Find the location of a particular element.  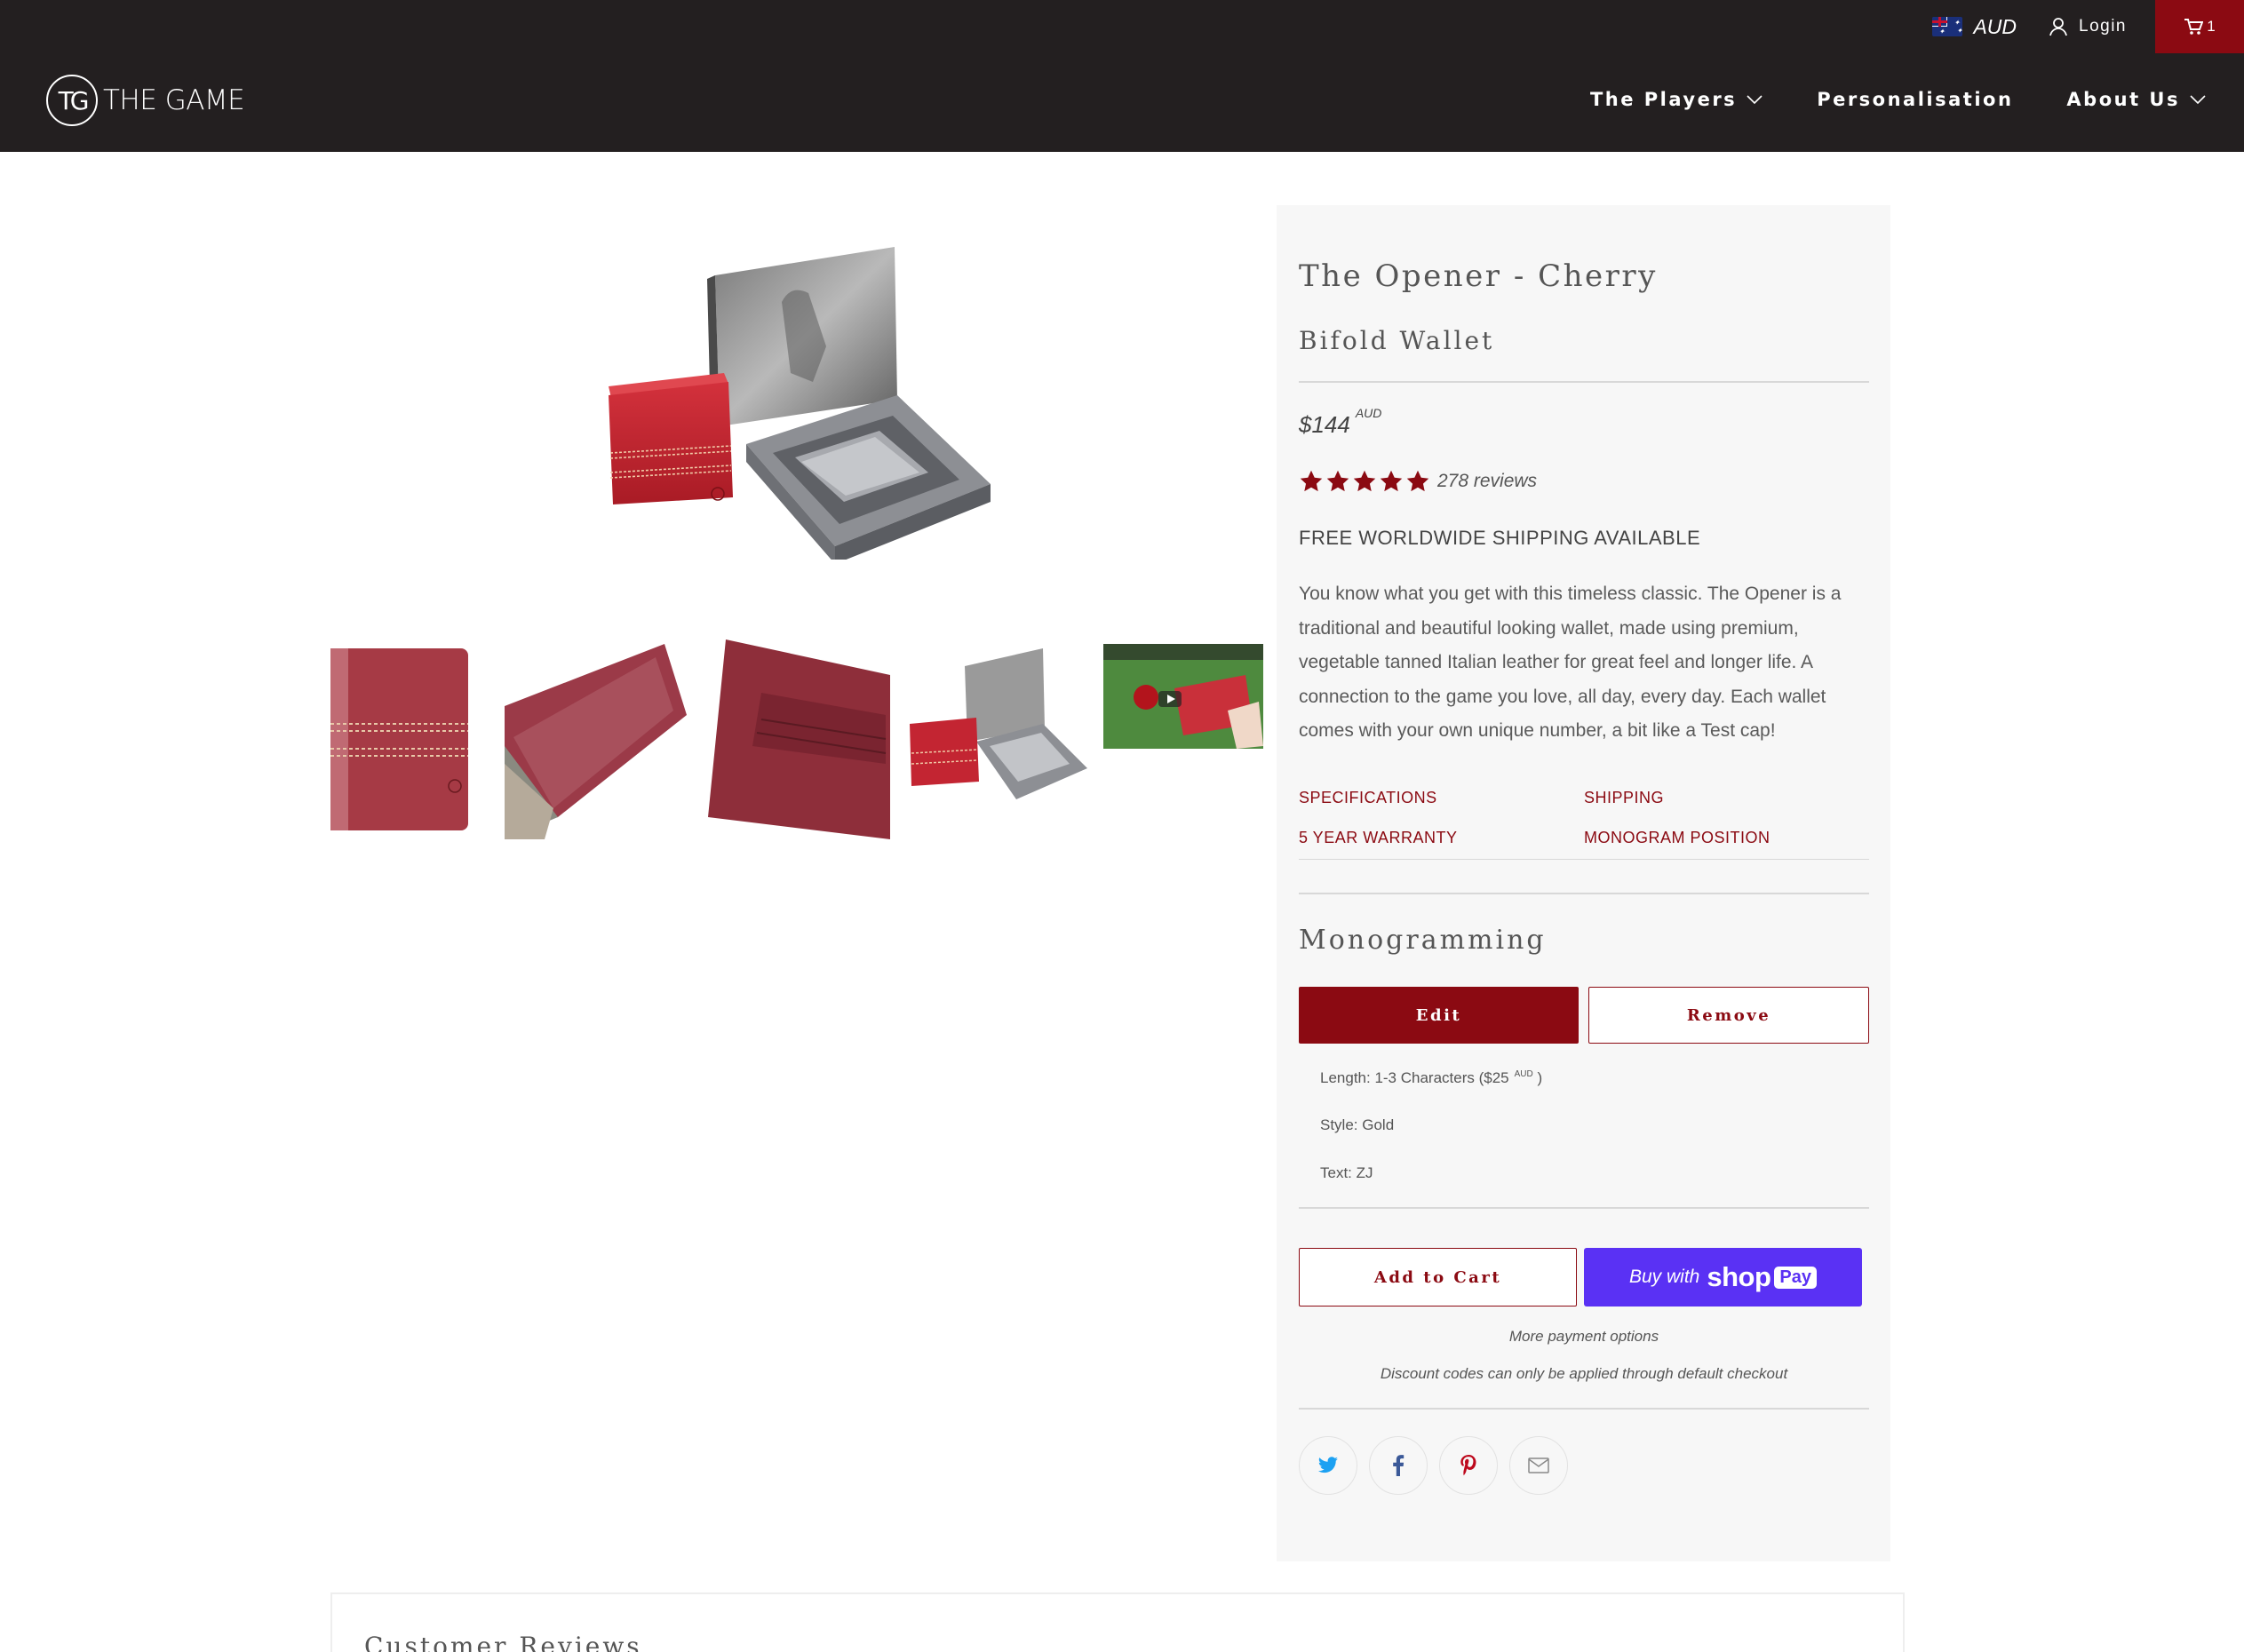

more-payment-options-link: More payment options is located at coordinates (1584, 1337).